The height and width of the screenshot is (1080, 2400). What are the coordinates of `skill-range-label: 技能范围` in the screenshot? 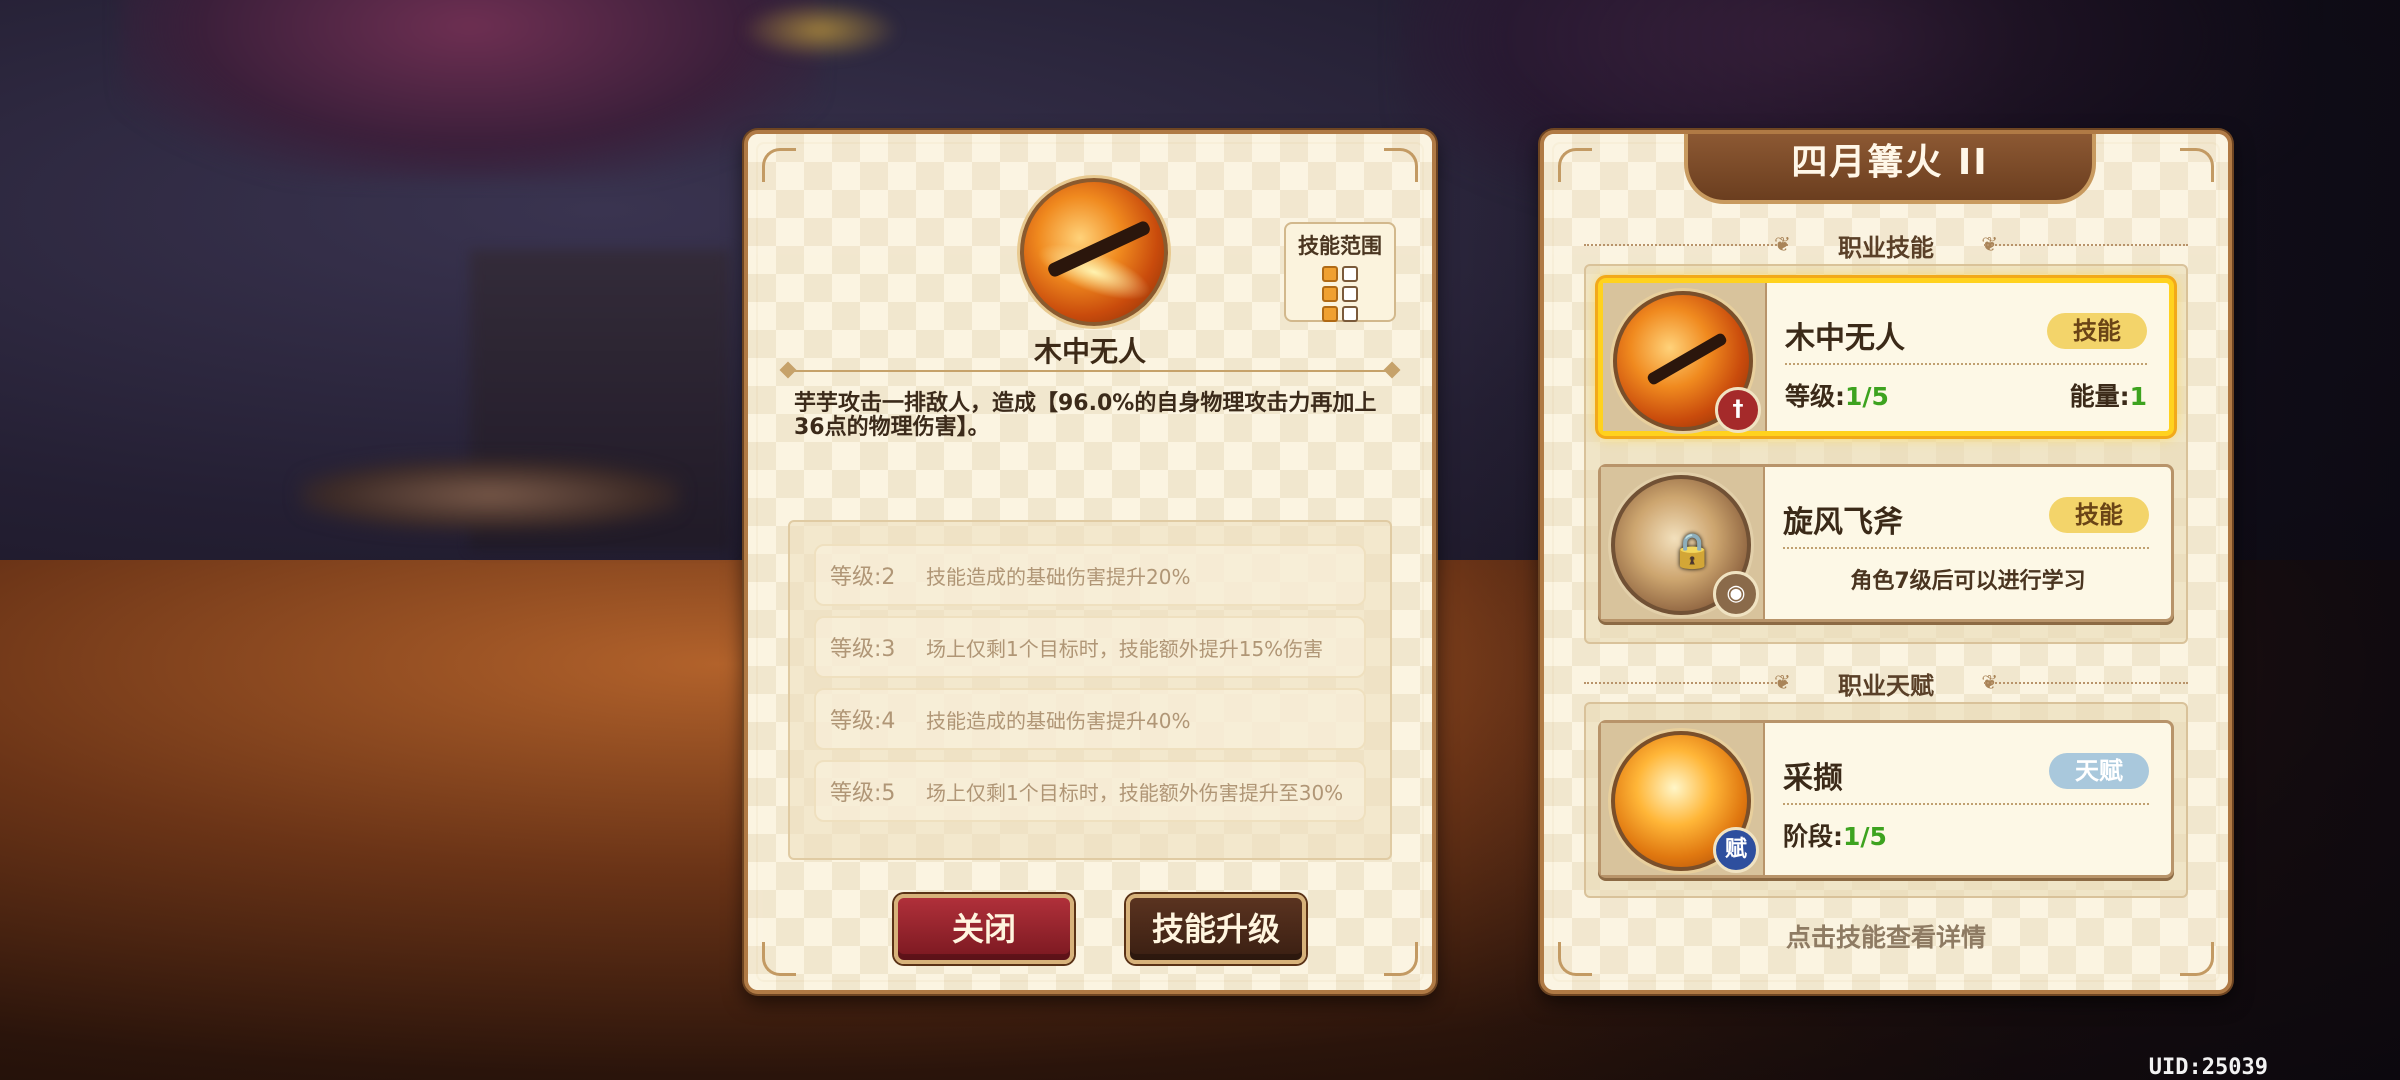 It's located at (1340, 246).